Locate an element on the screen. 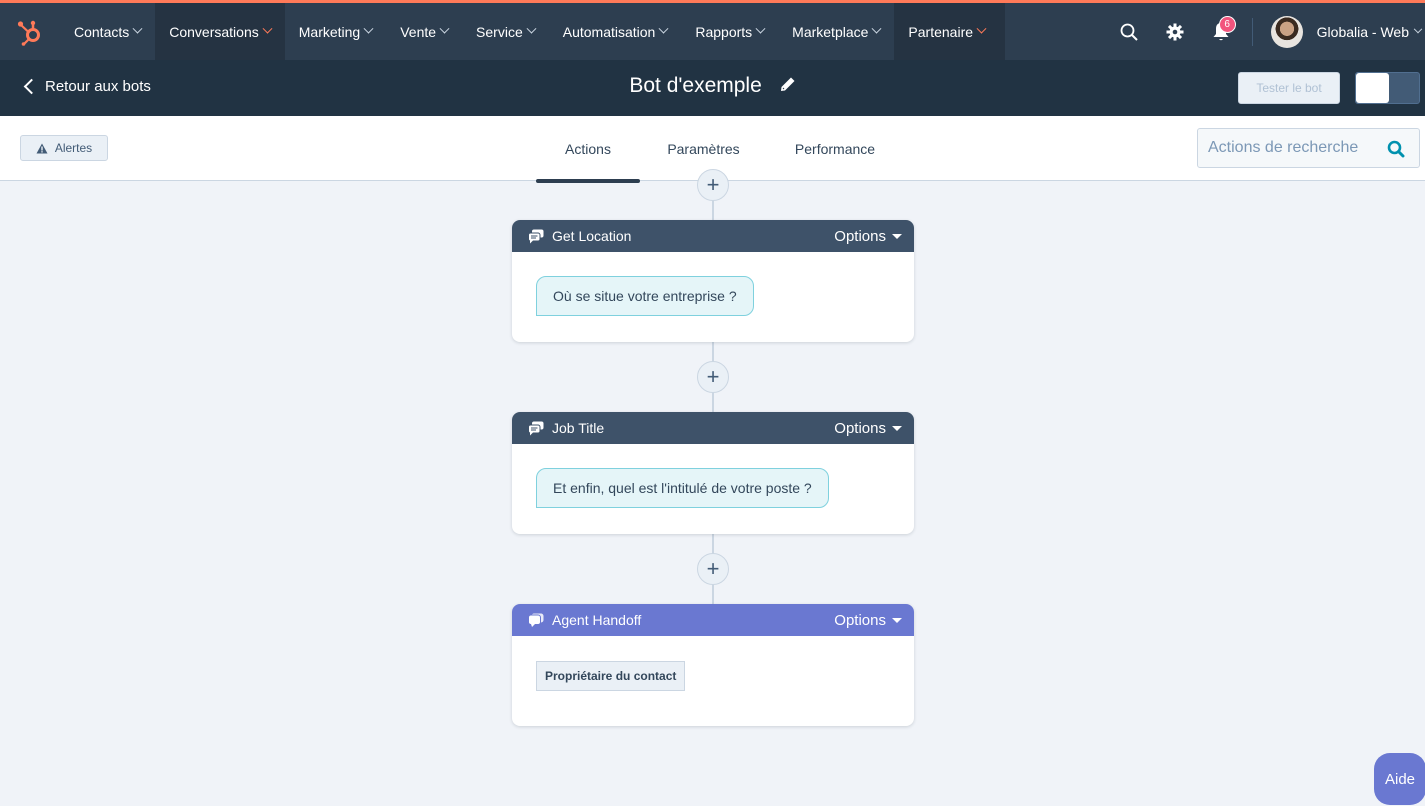 This screenshot has width=1425, height=806. notifications-button: 6 is located at coordinates (1221, 31).